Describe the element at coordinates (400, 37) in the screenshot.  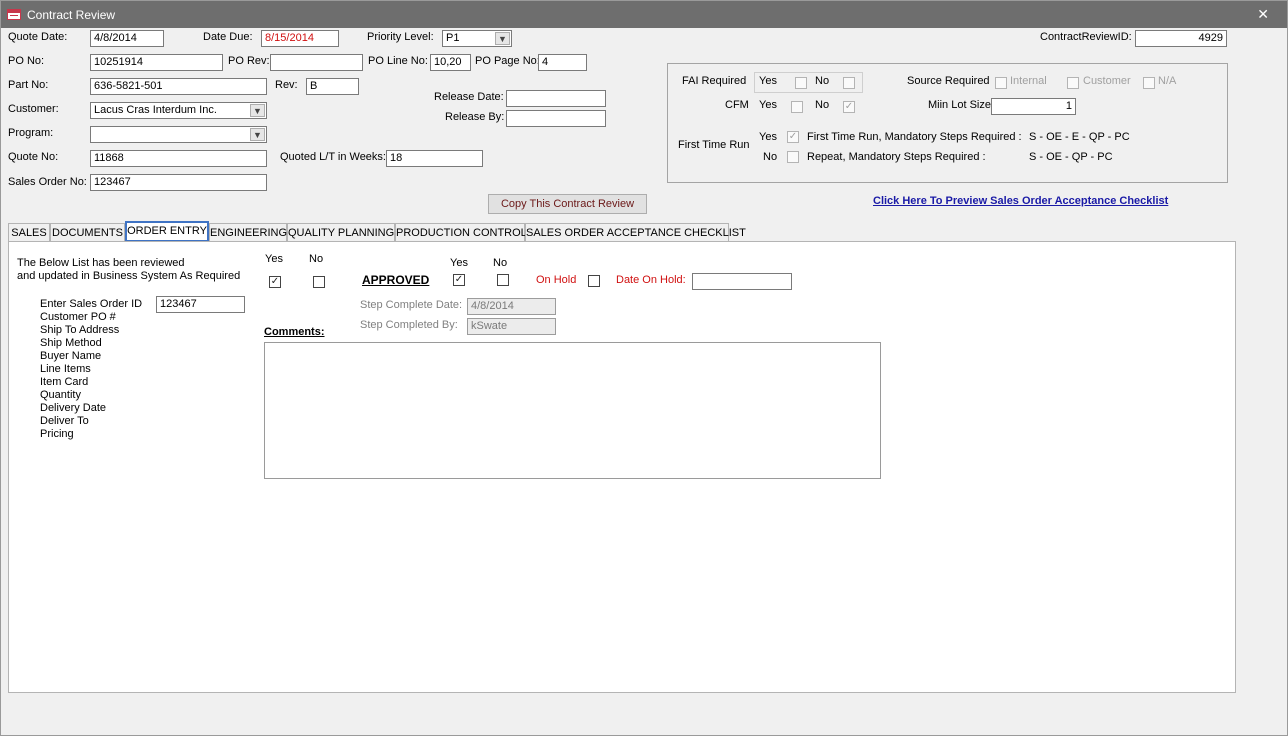
I see `priority-level-label: Priority Level:` at that location.